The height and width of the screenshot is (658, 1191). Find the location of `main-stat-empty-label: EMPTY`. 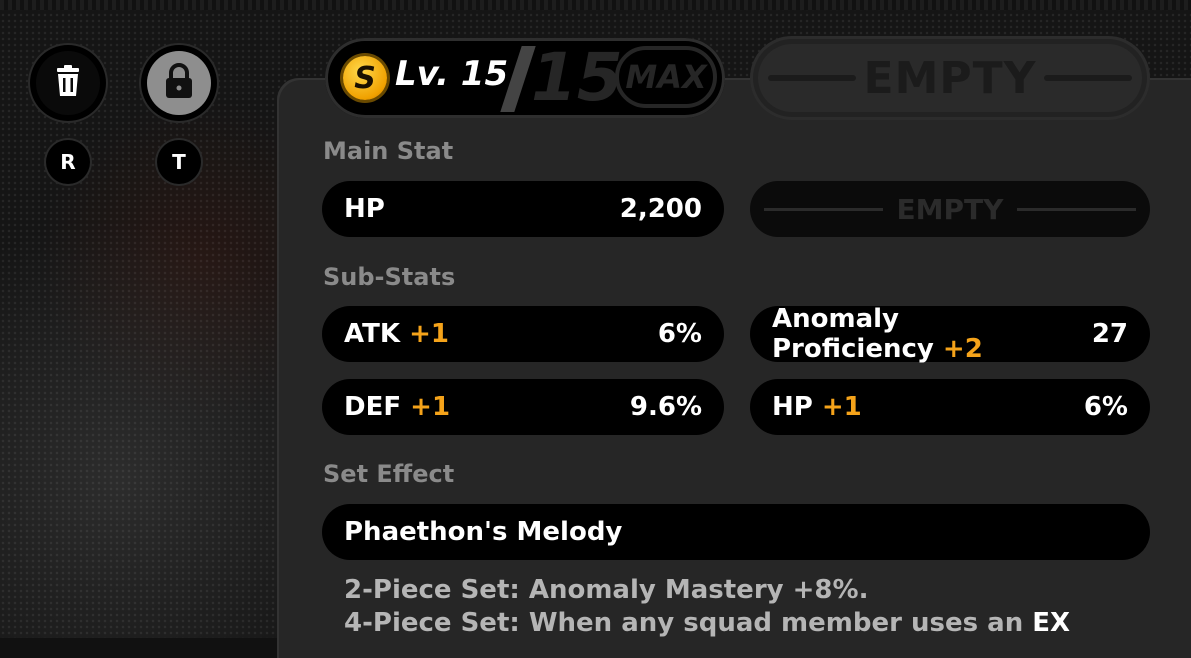

main-stat-empty-label: EMPTY is located at coordinates (950, 209).